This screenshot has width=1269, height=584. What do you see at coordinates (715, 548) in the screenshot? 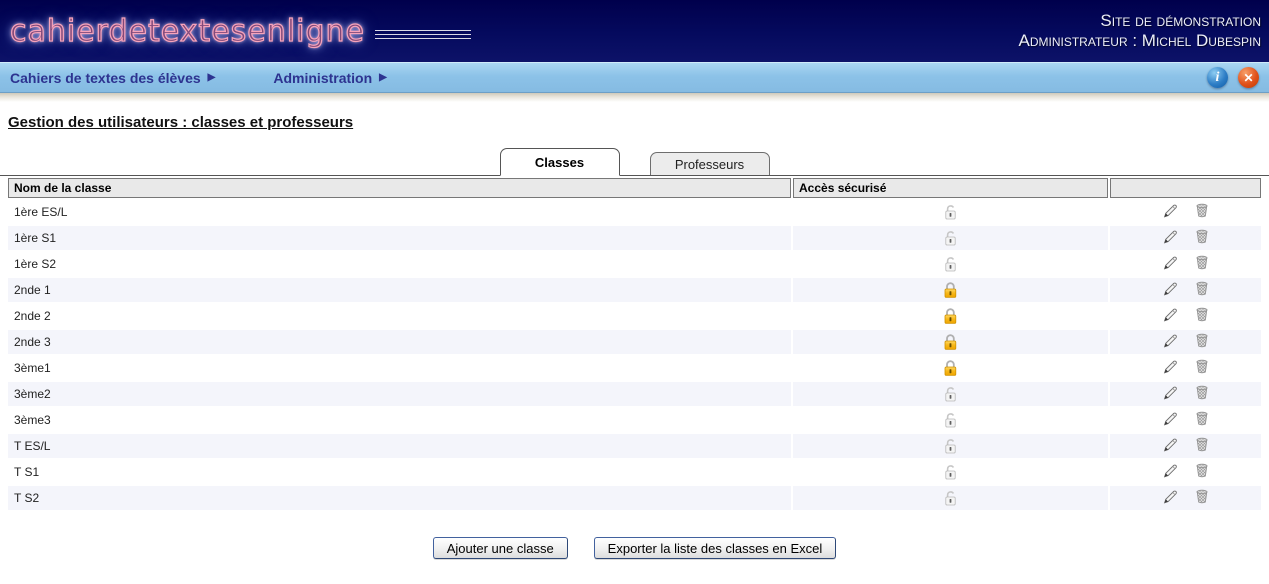
I see `export-excel-button: Exporter la liste des classes en Excel` at bounding box center [715, 548].